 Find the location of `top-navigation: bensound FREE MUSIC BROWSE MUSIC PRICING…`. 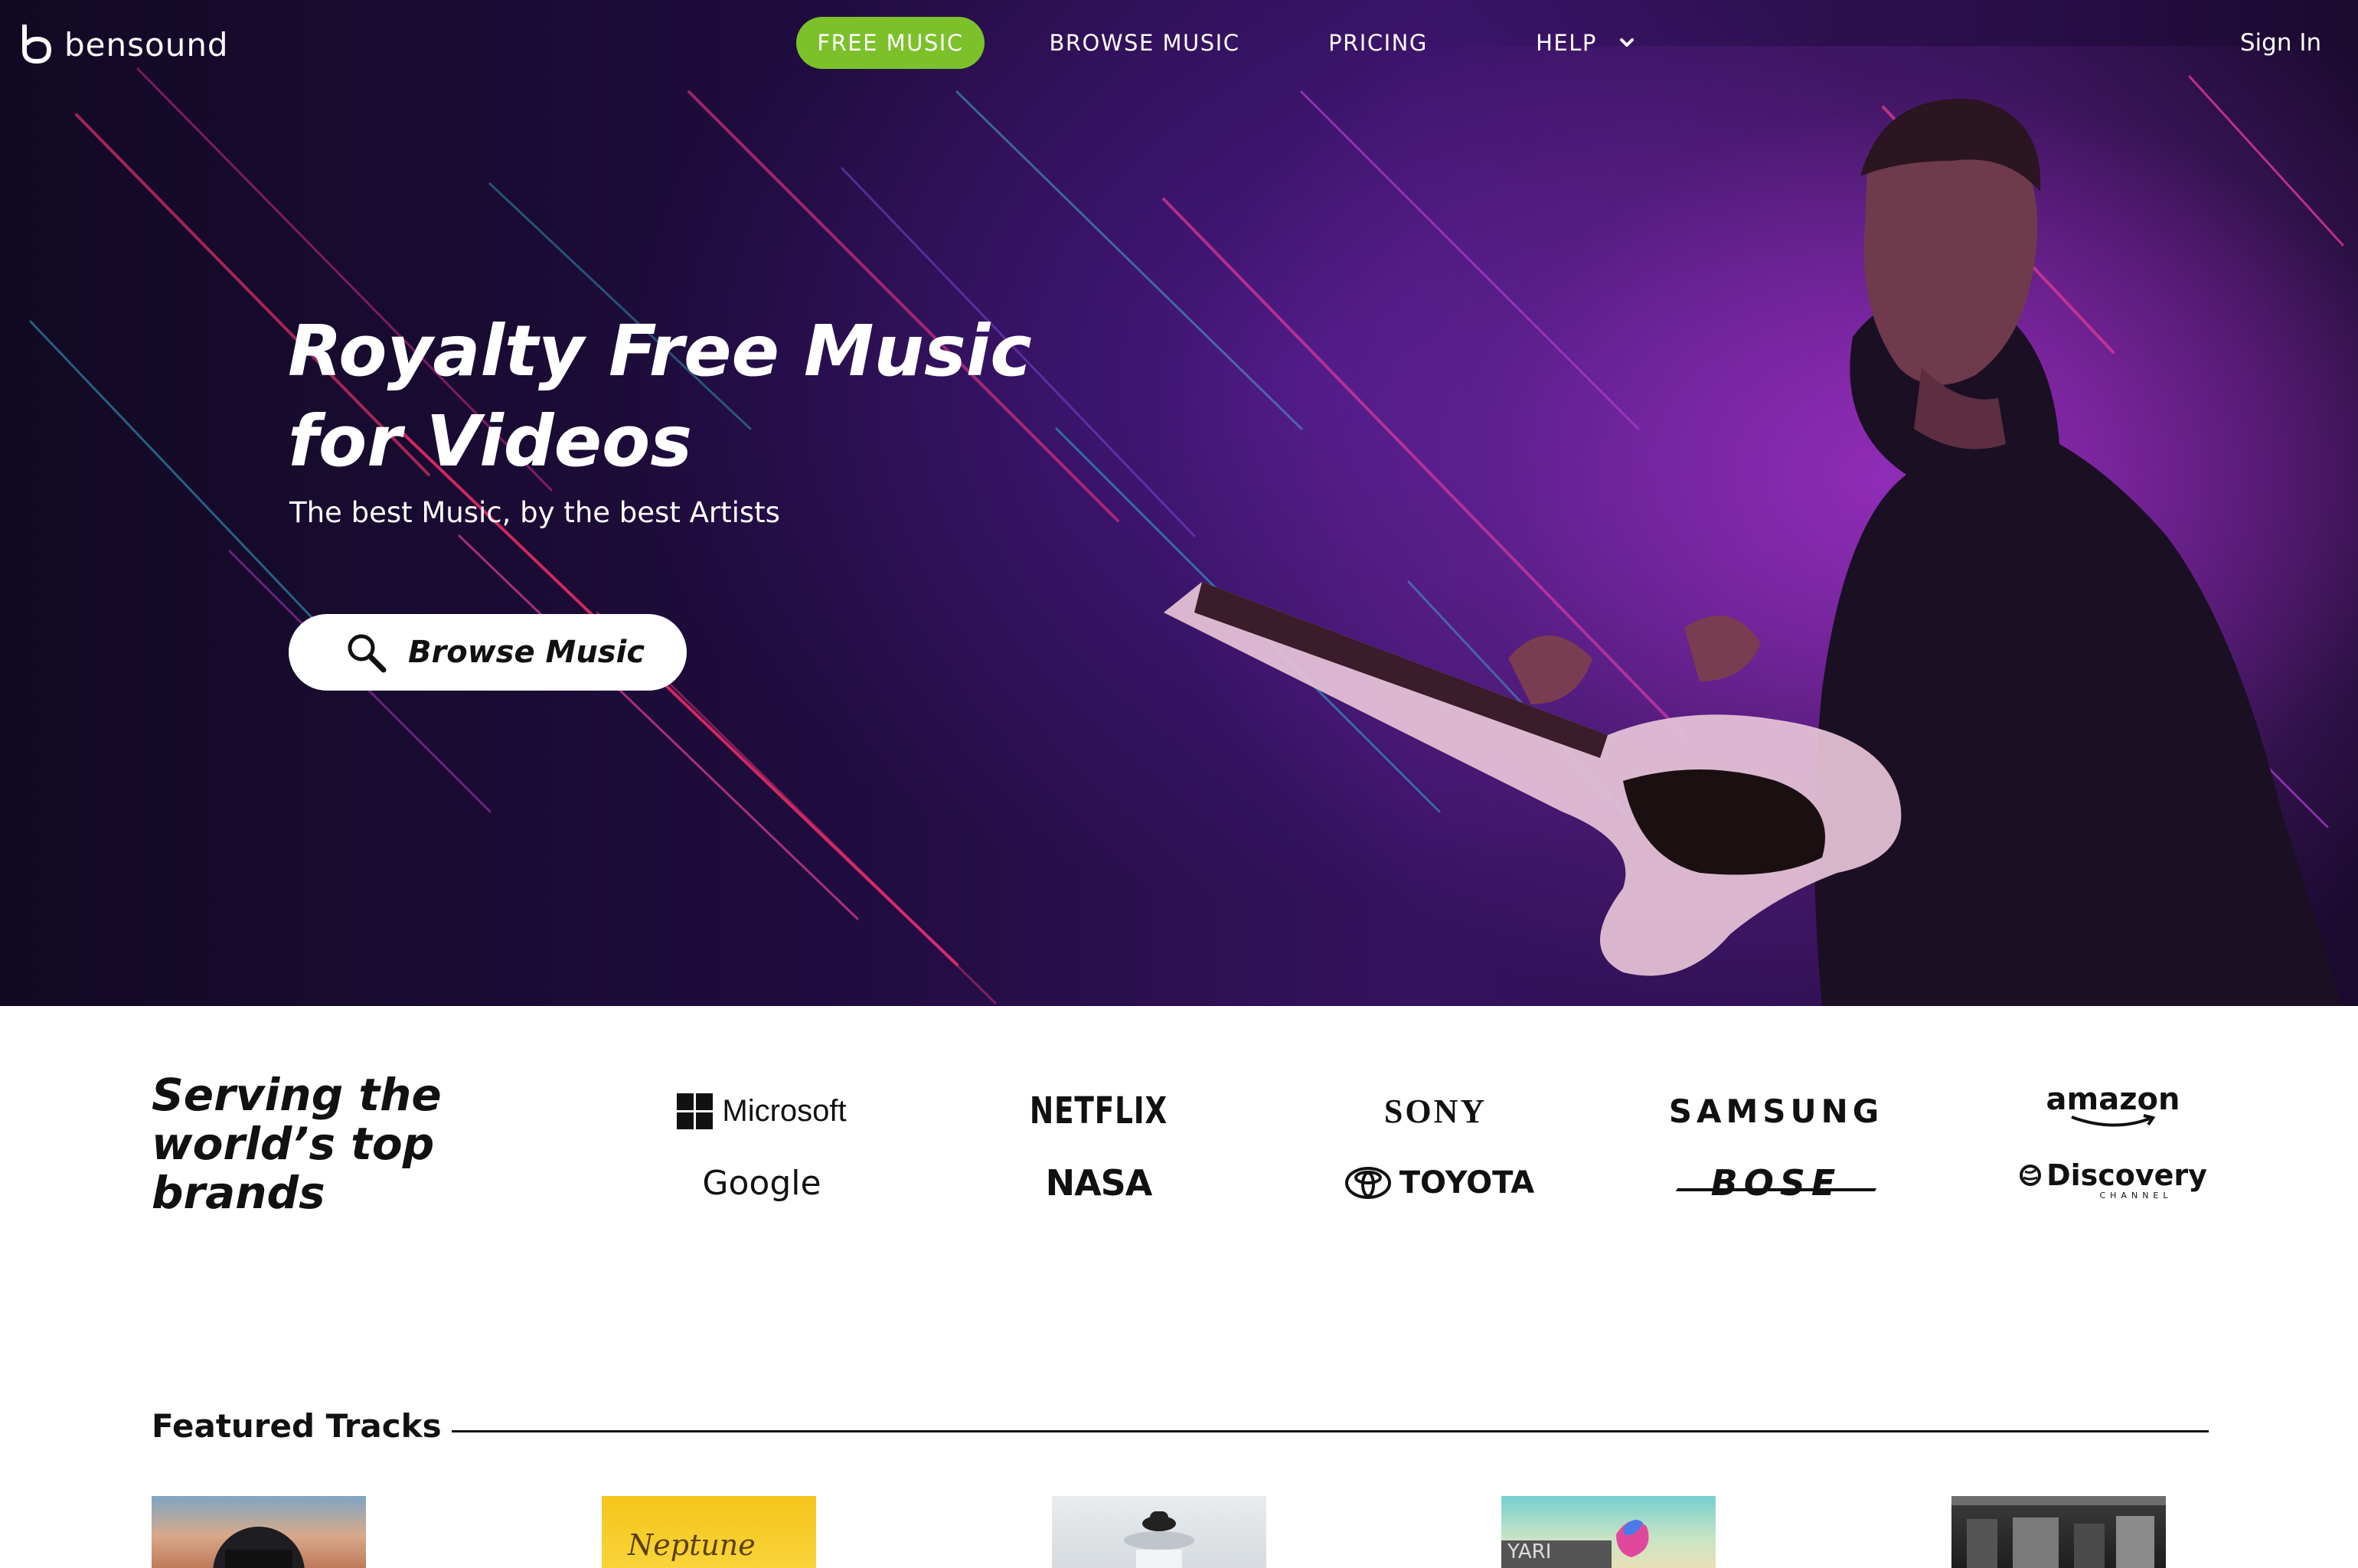

top-navigation: bensound FREE MUSIC BROWSE MUSIC PRICING… is located at coordinates (1179, 43).